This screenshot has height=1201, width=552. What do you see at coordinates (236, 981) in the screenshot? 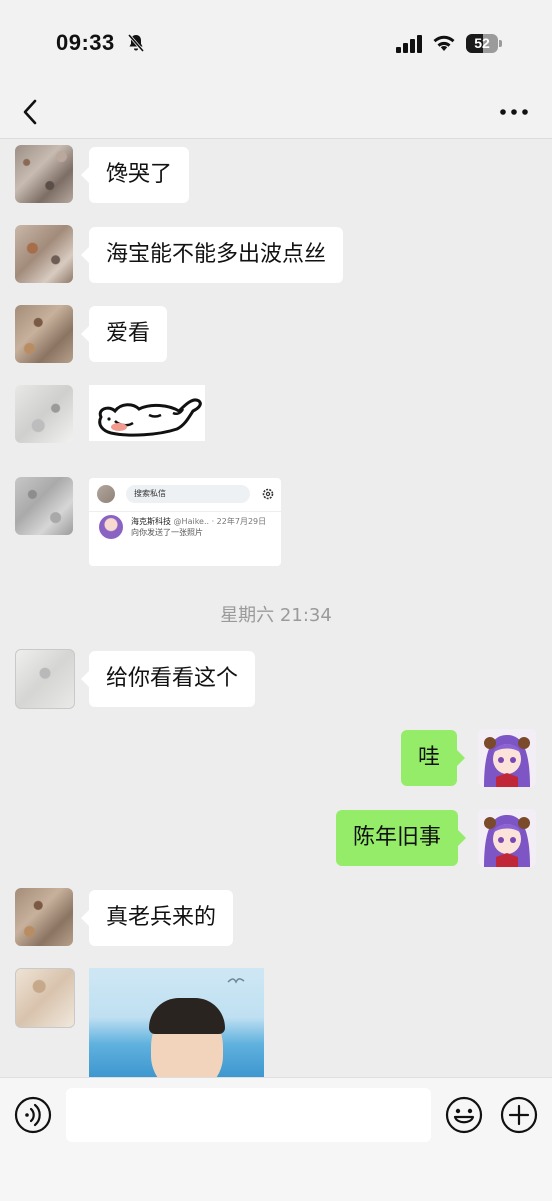
I see `bird-icon` at bounding box center [236, 981].